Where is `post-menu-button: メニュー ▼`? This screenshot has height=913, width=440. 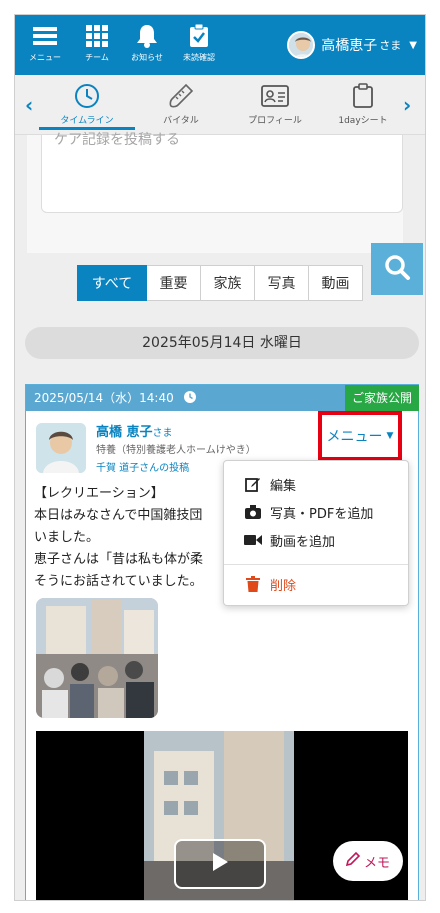
post-menu-button: メニュー ▼ is located at coordinates (360, 436).